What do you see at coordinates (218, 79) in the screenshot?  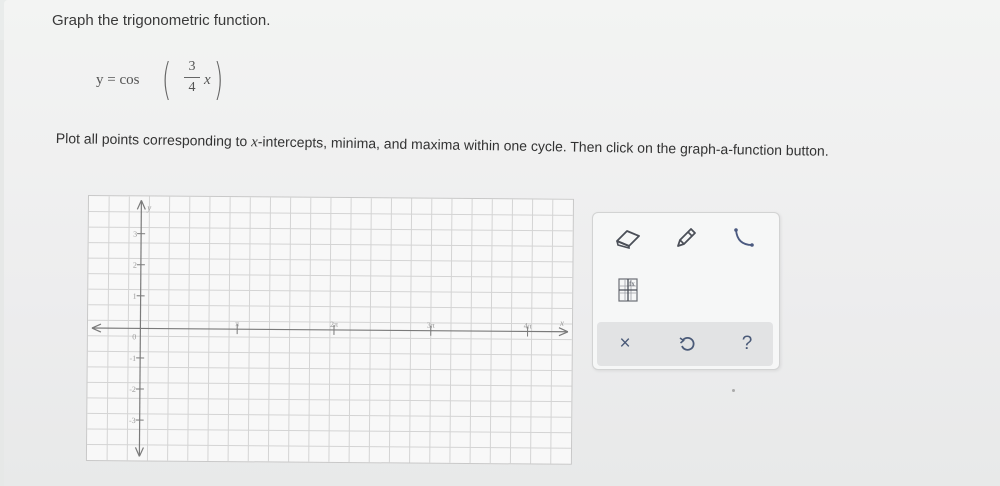 I see `right-paren: )` at bounding box center [218, 79].